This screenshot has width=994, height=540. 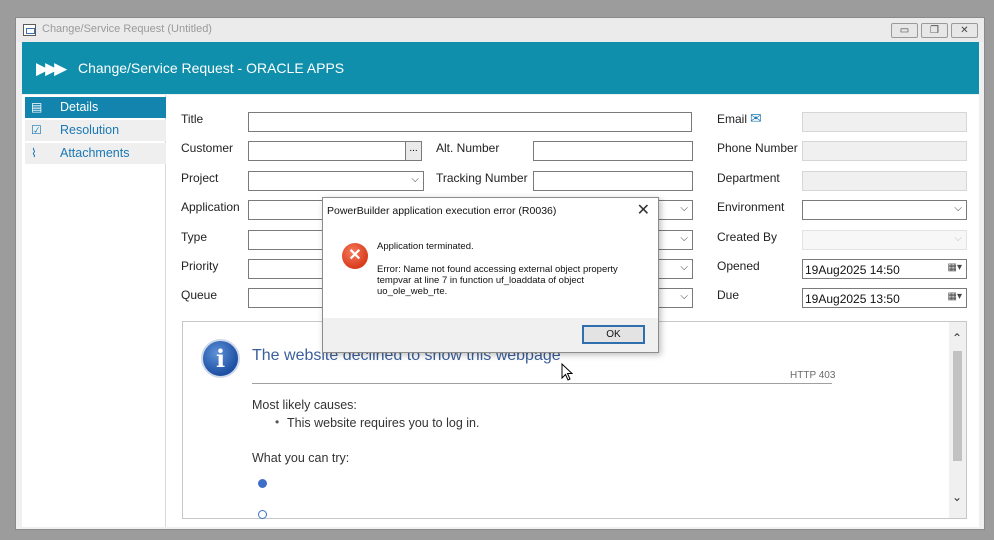 What do you see at coordinates (542, 383) in the screenshot?
I see `heading-divider` at bounding box center [542, 383].